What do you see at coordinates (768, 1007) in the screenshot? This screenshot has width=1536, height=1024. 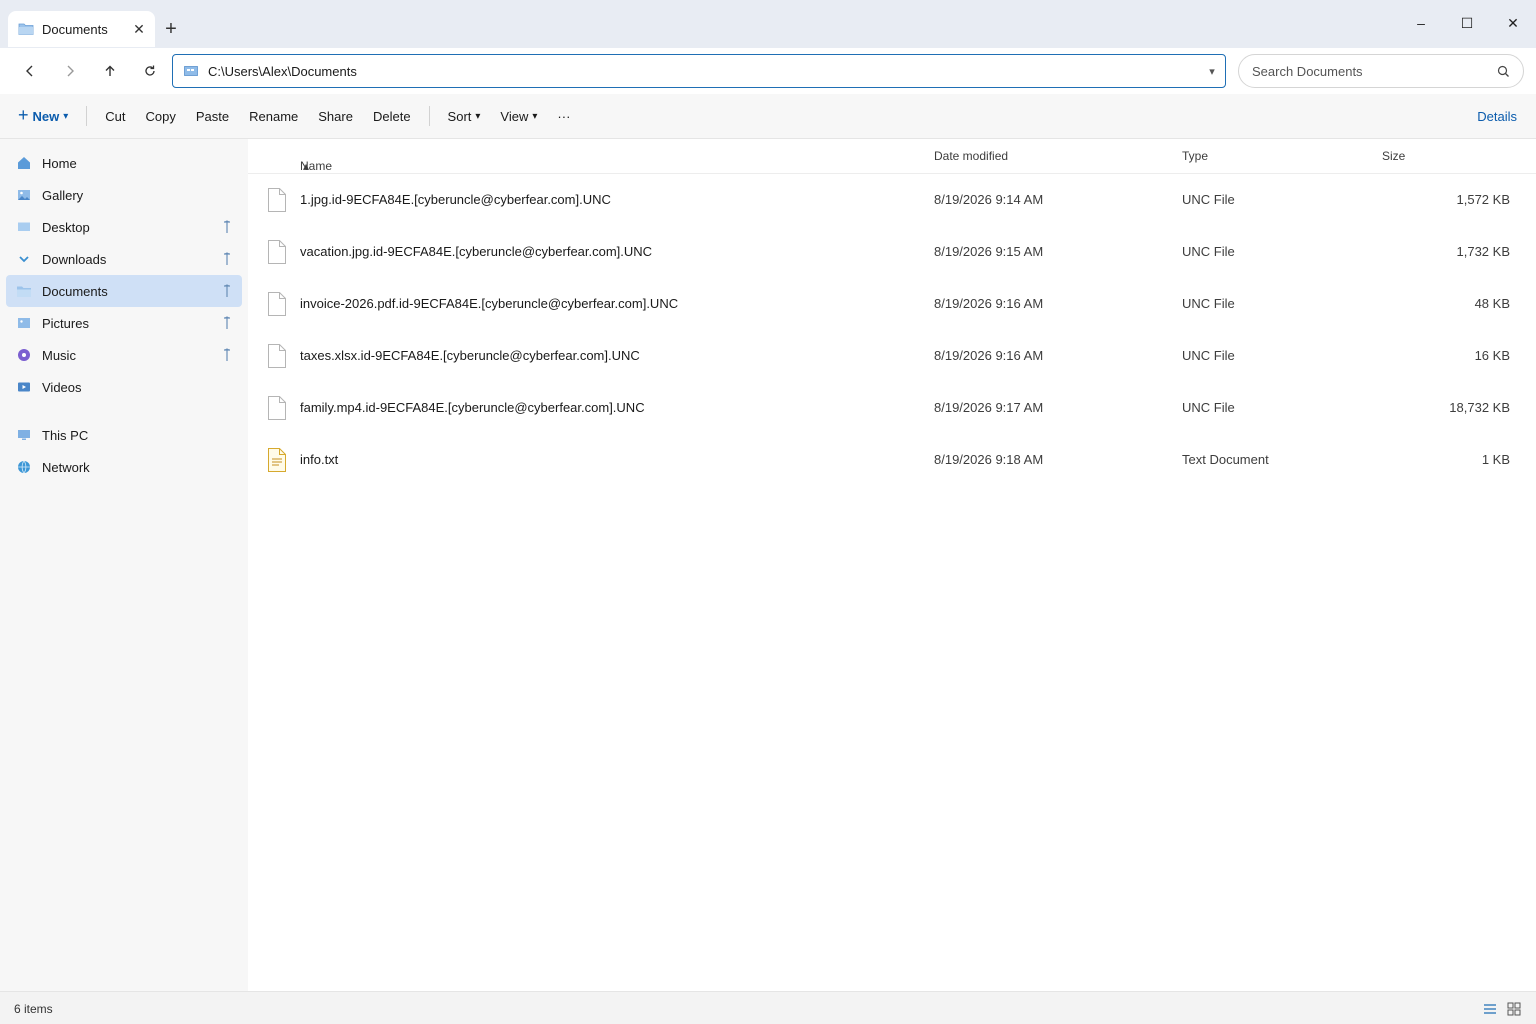 I see `status-bar: 6 items` at bounding box center [768, 1007].